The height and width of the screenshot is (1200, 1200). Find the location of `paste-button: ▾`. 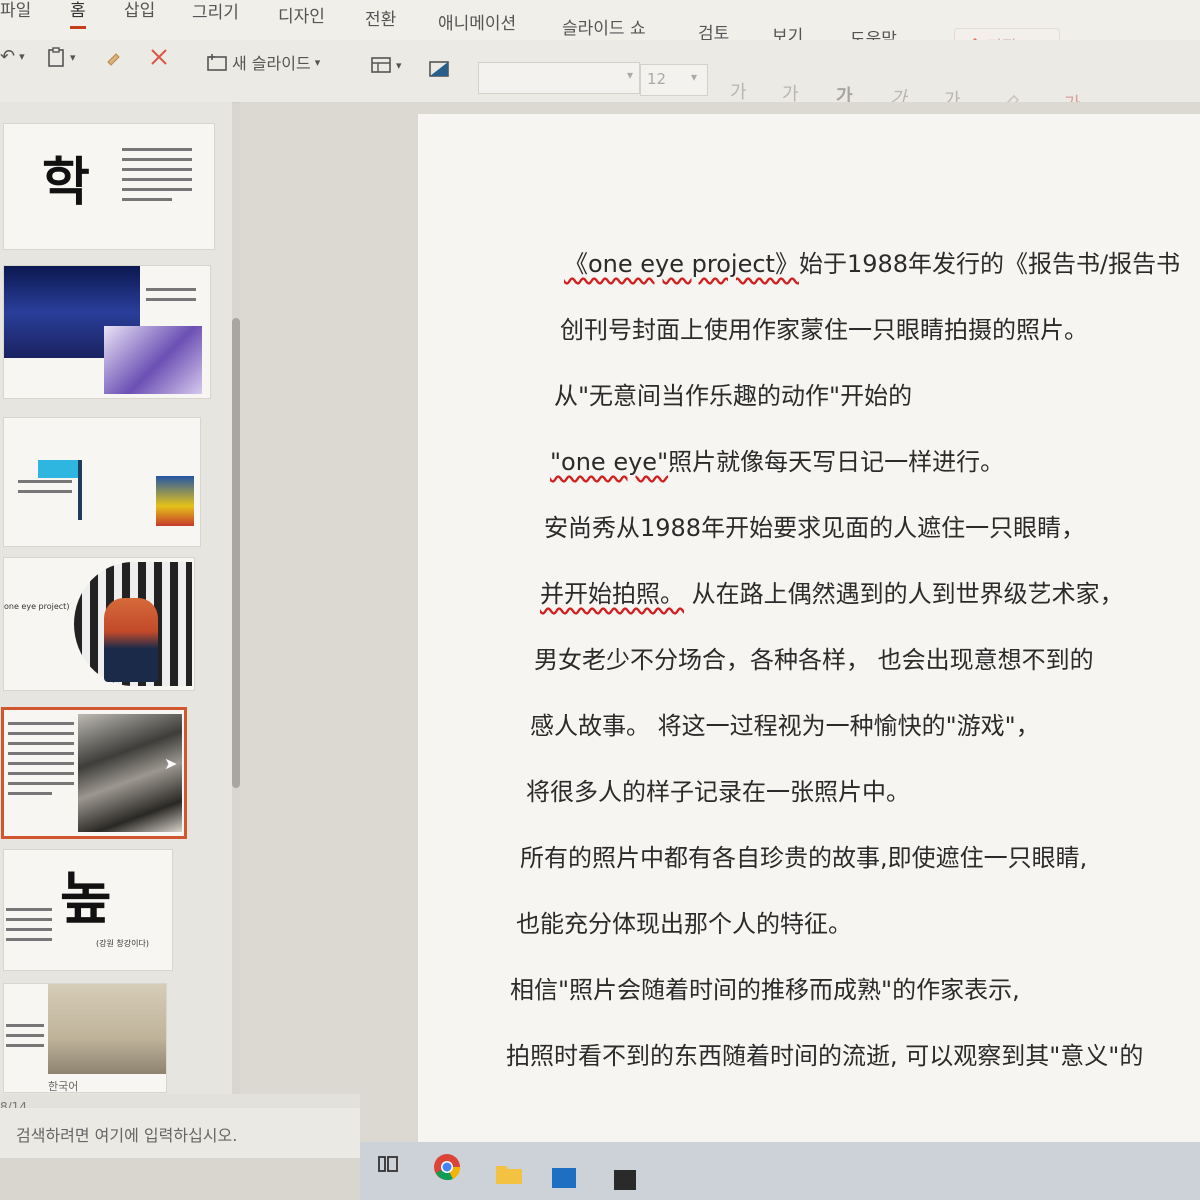

paste-button: ▾ is located at coordinates (61, 57).